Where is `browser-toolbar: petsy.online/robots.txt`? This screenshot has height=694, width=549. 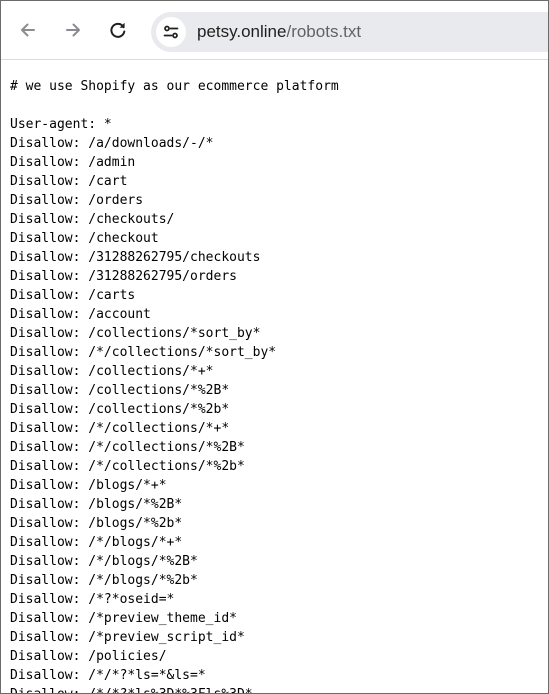 browser-toolbar: petsy.online/robots.txt is located at coordinates (274, 30).